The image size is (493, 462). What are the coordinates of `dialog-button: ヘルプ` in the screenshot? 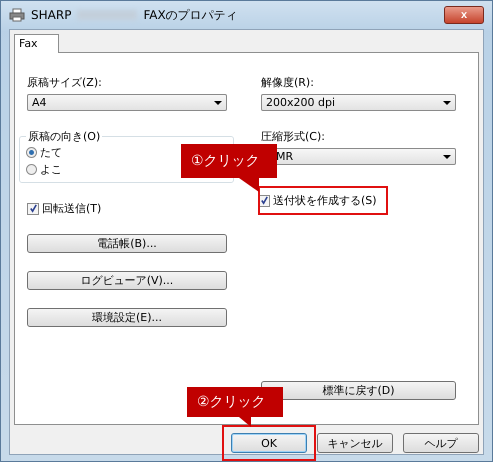 It's located at (441, 443).